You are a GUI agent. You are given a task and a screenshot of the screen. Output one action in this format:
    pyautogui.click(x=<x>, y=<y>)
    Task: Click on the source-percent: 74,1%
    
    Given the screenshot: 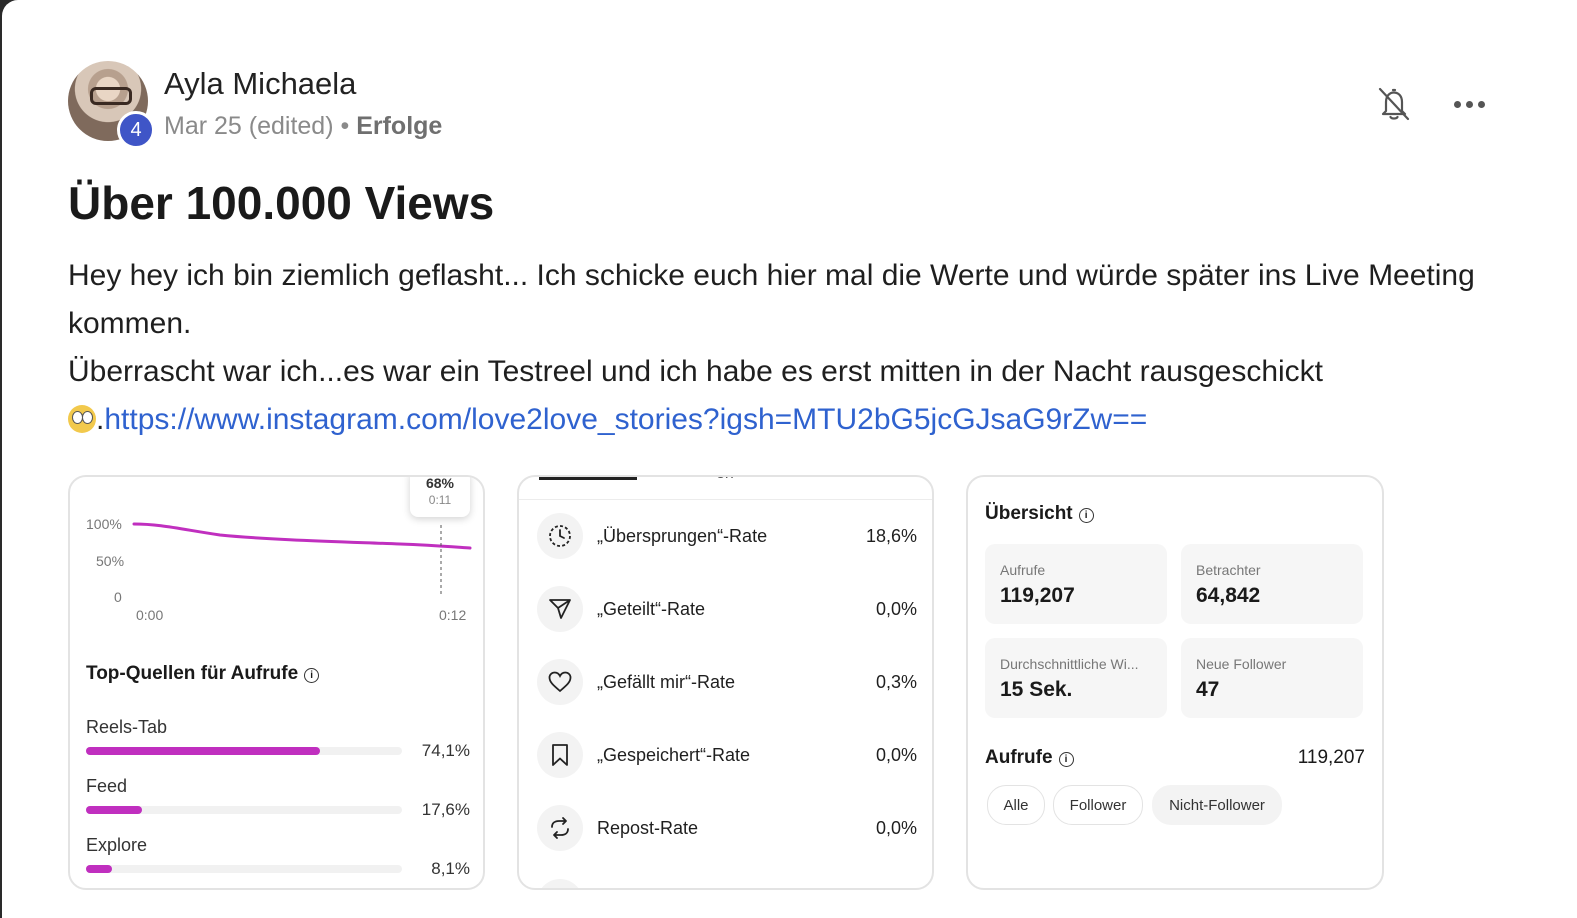 What is the action you would take?
    pyautogui.click(x=445, y=750)
    